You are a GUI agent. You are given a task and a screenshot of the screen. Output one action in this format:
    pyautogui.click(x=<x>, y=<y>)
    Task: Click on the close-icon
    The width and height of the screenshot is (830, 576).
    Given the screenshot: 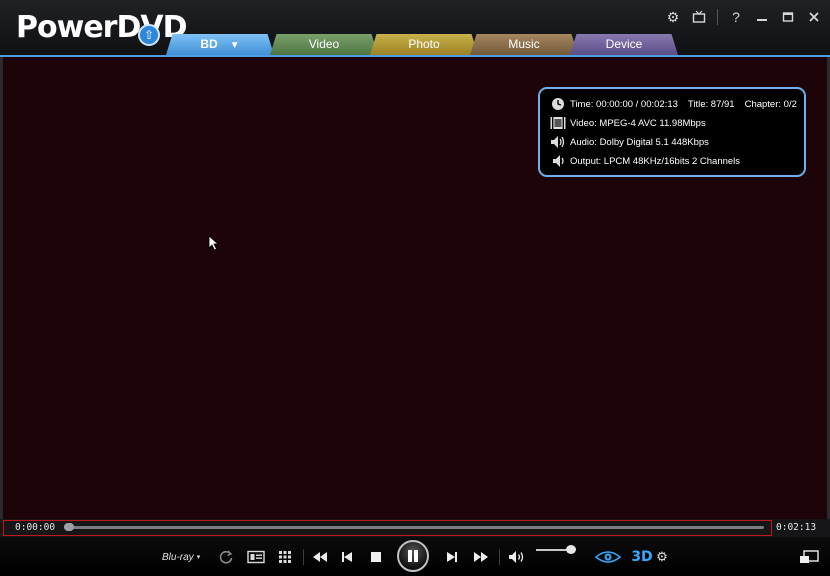 What is the action you would take?
    pyautogui.click(x=814, y=17)
    